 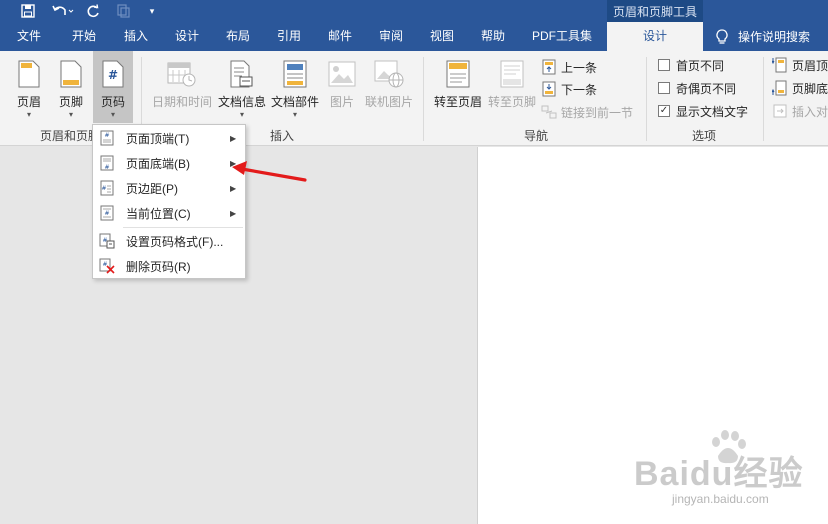 I want to click on menu-divider, so click(x=183, y=227).